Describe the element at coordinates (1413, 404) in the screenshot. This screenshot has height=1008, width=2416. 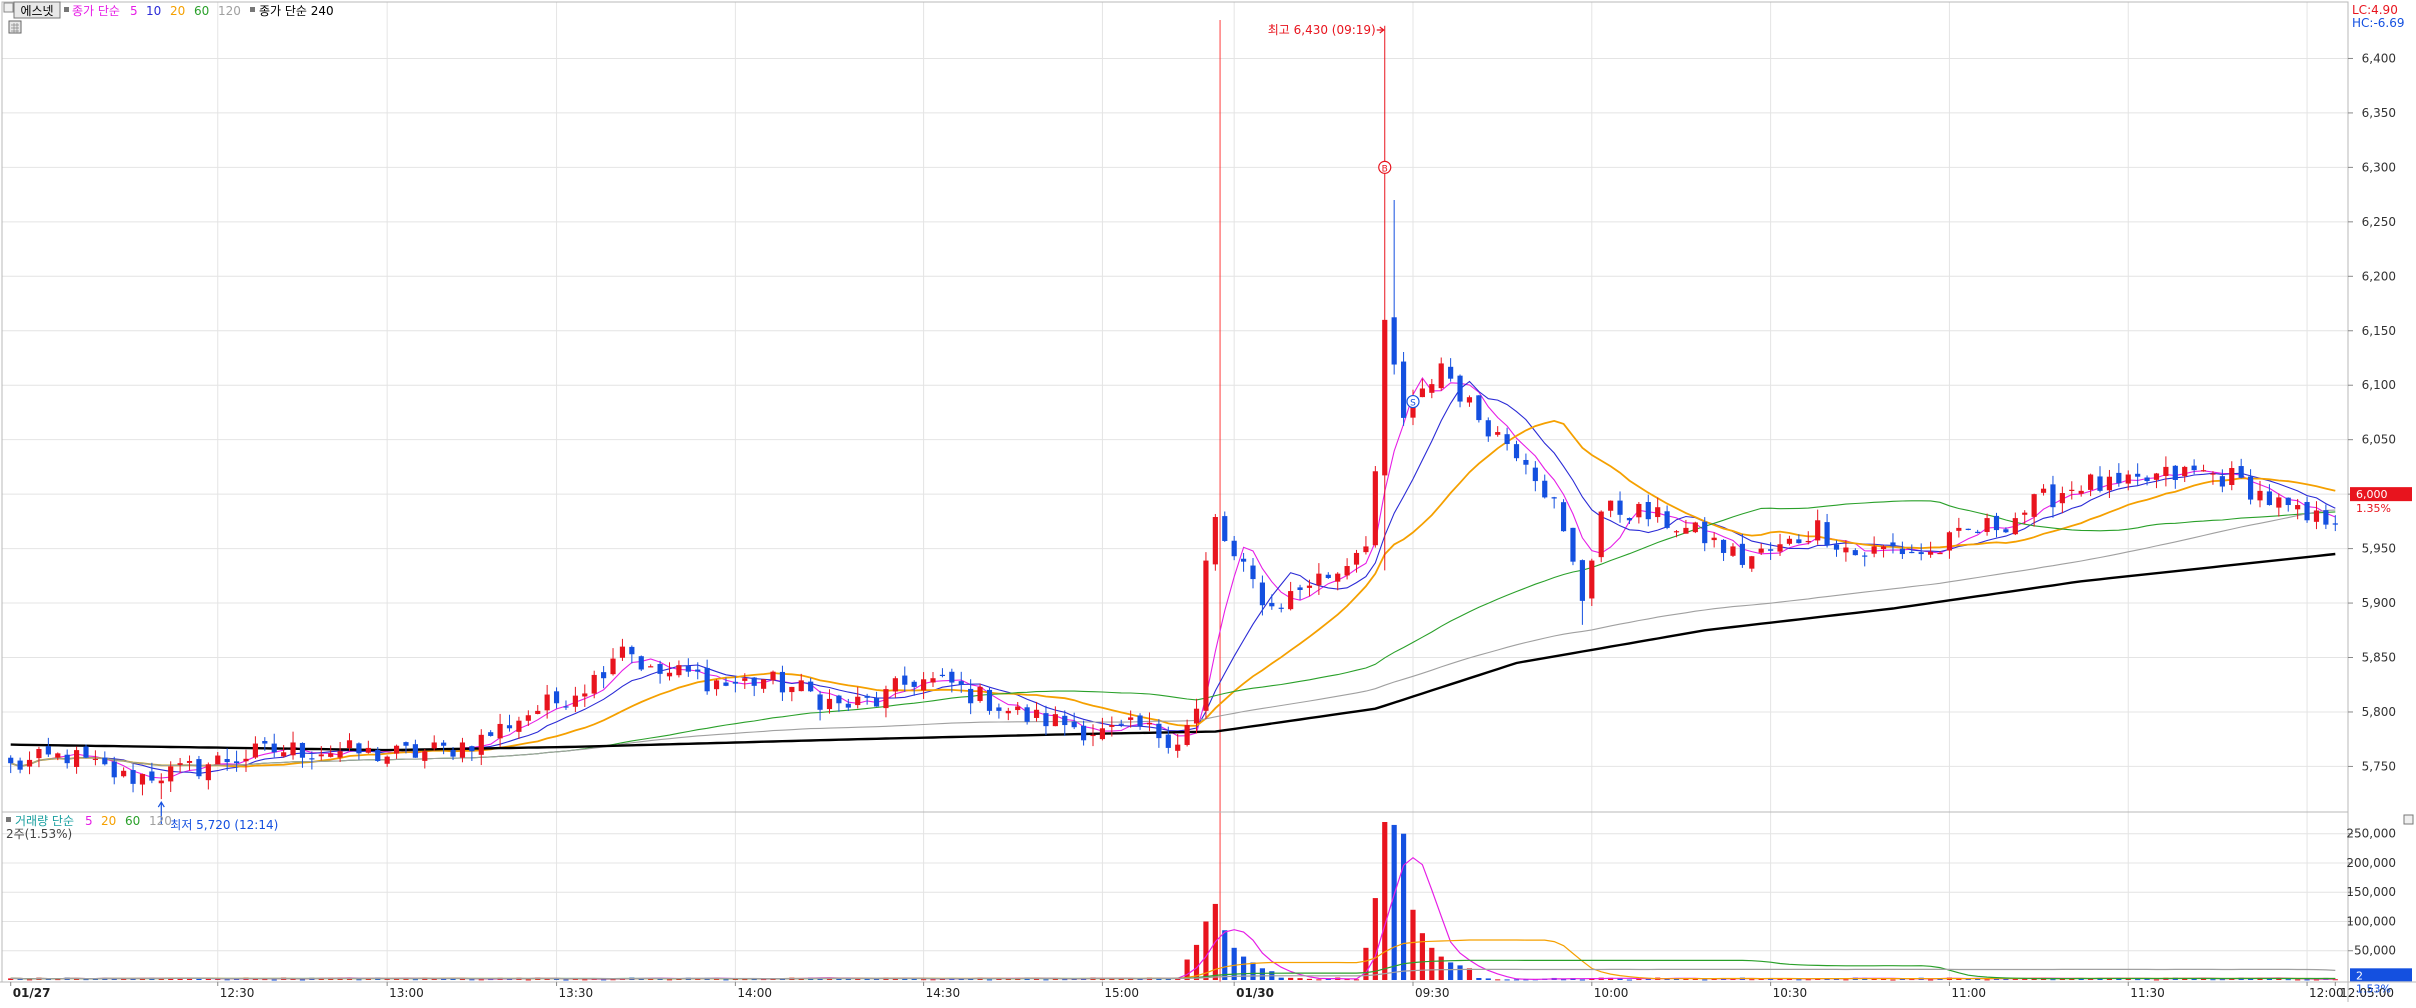
I see `sell-marker-label: S` at that location.